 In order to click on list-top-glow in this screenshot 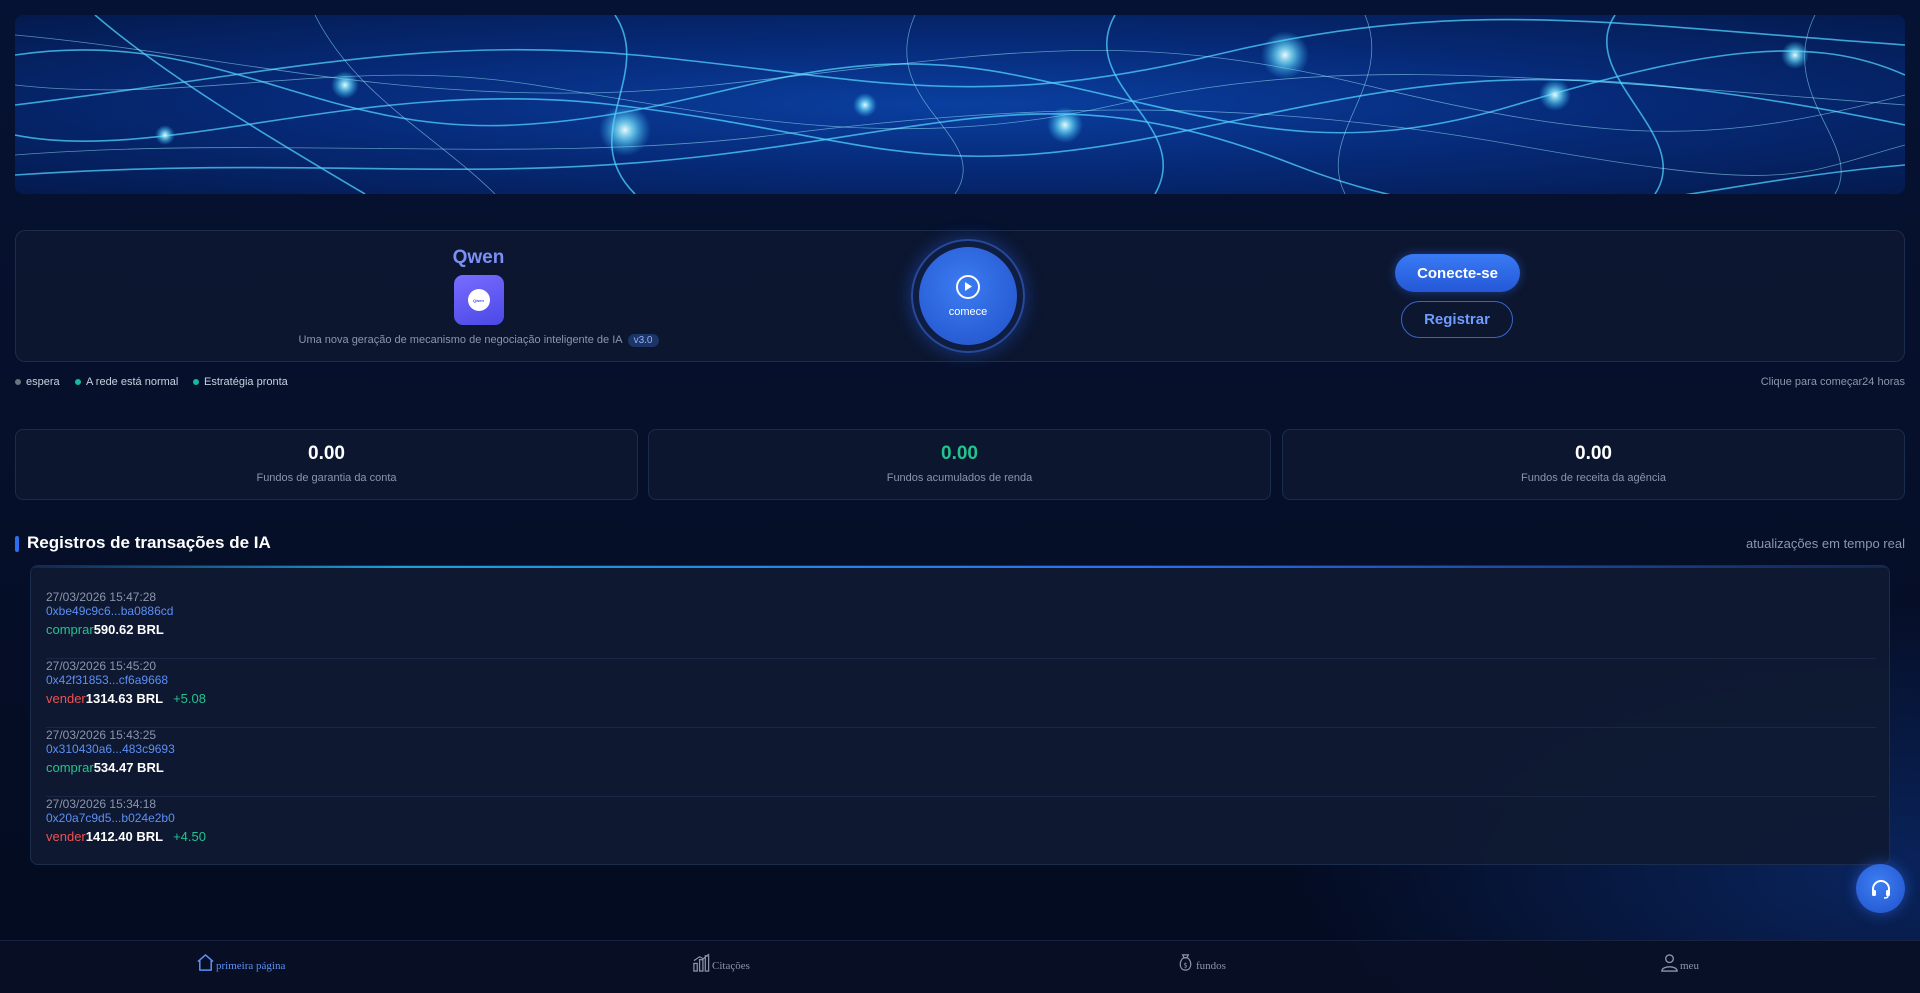, I will do `click(960, 567)`.